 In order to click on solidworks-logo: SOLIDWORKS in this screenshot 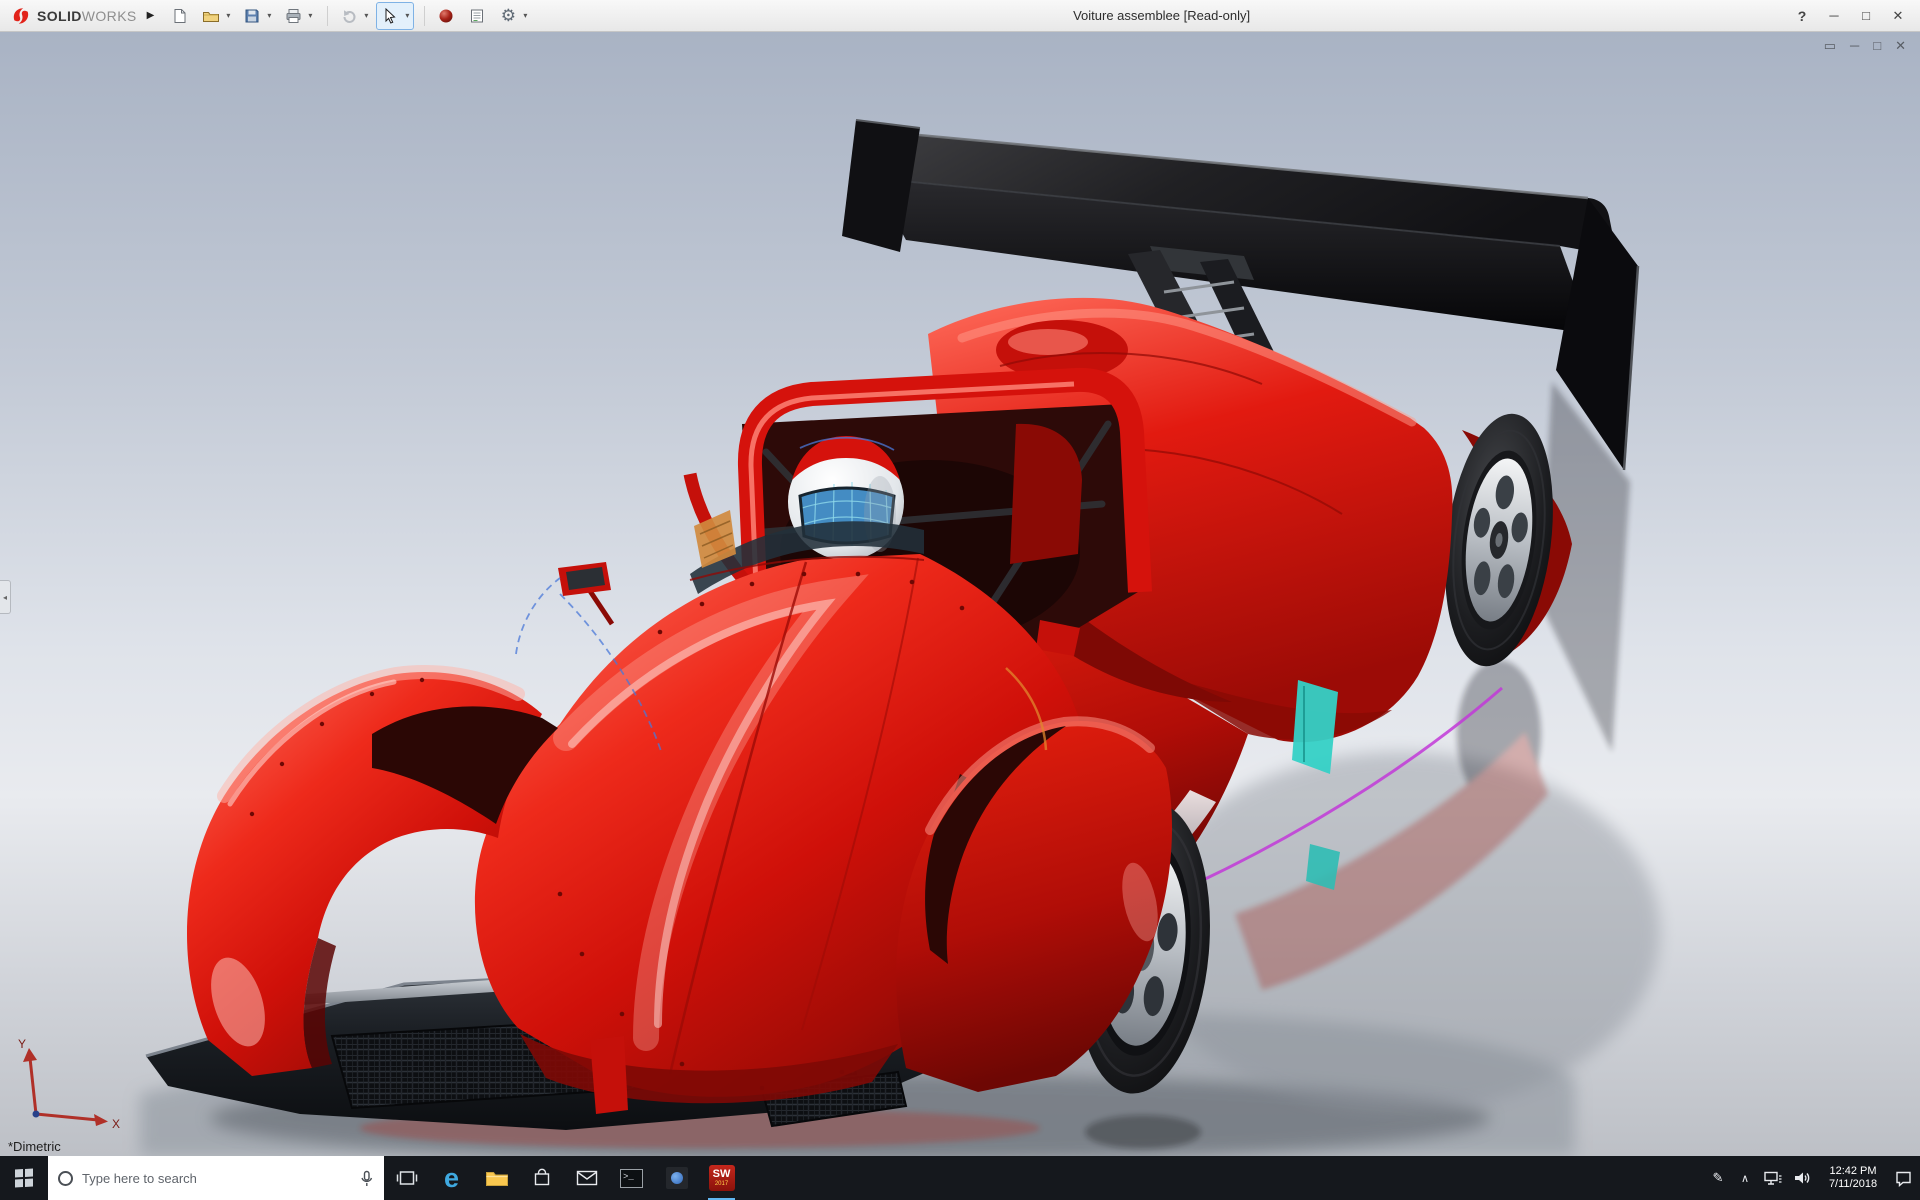, I will do `click(74, 16)`.